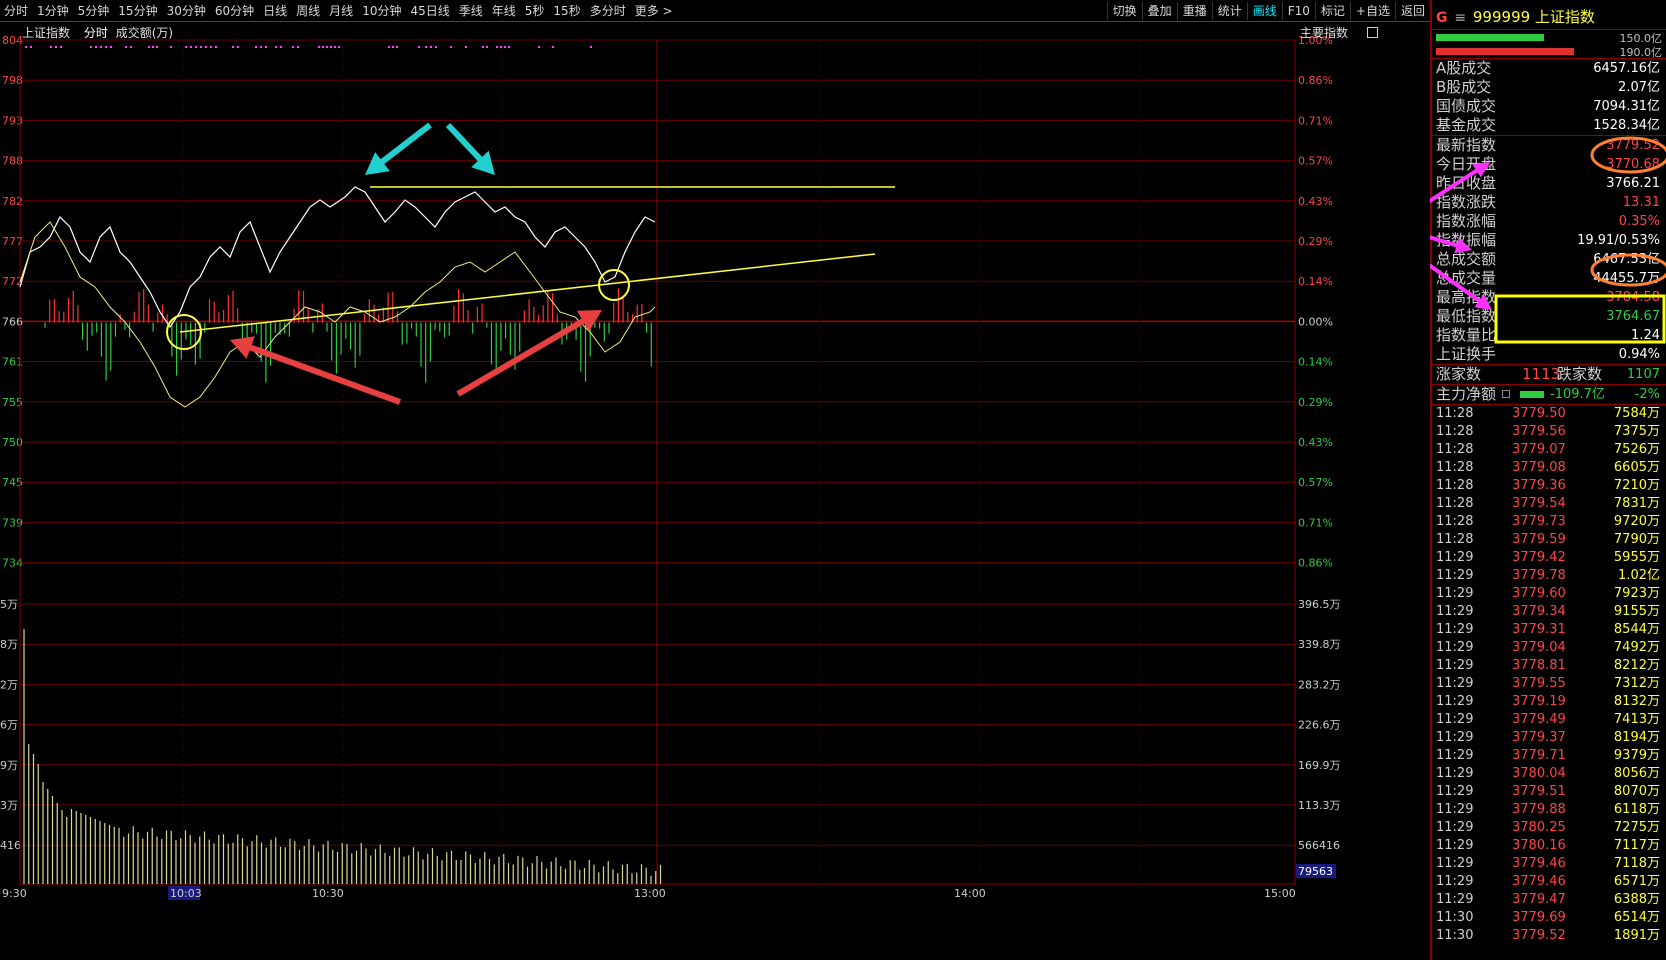 The width and height of the screenshot is (1666, 960). I want to click on tick-row: 11:28 3779.08 6605万, so click(1549, 468).